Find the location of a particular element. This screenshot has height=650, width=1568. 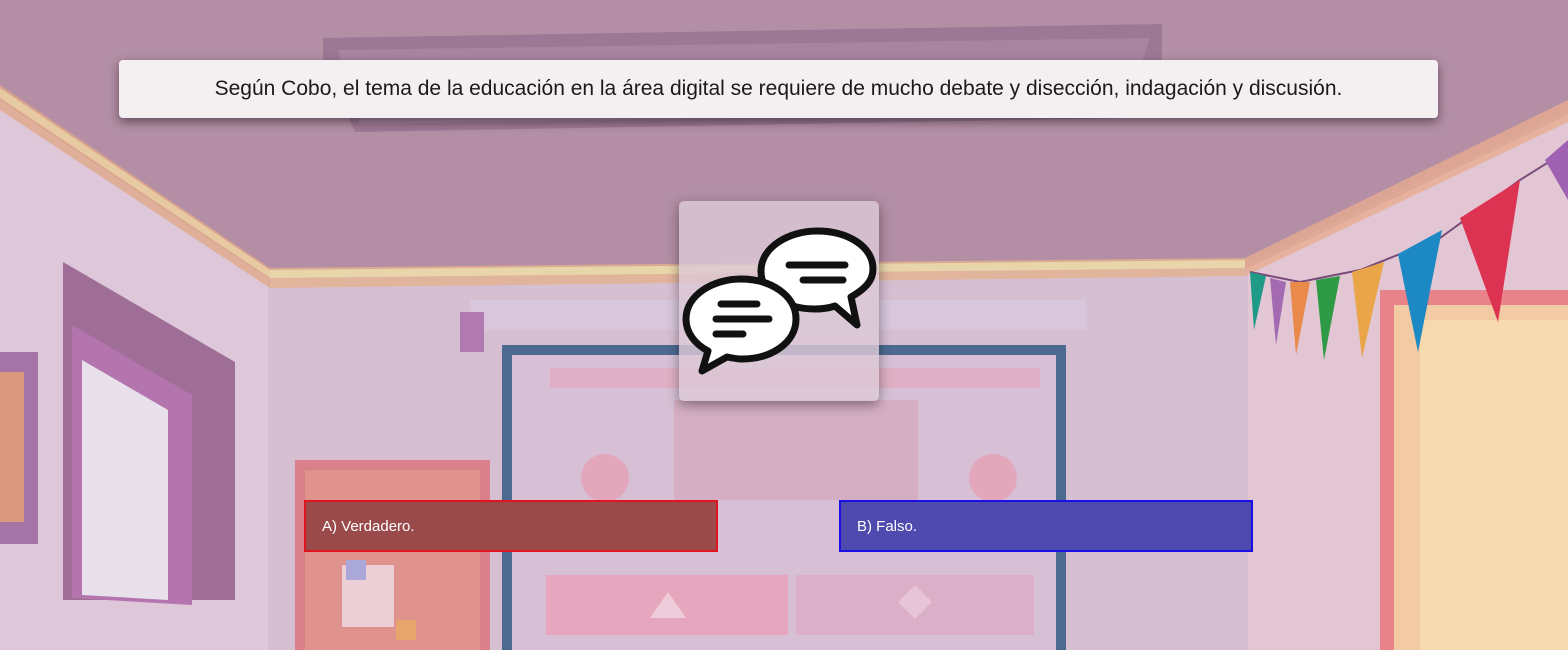

question-illustration-card is located at coordinates (779, 301).